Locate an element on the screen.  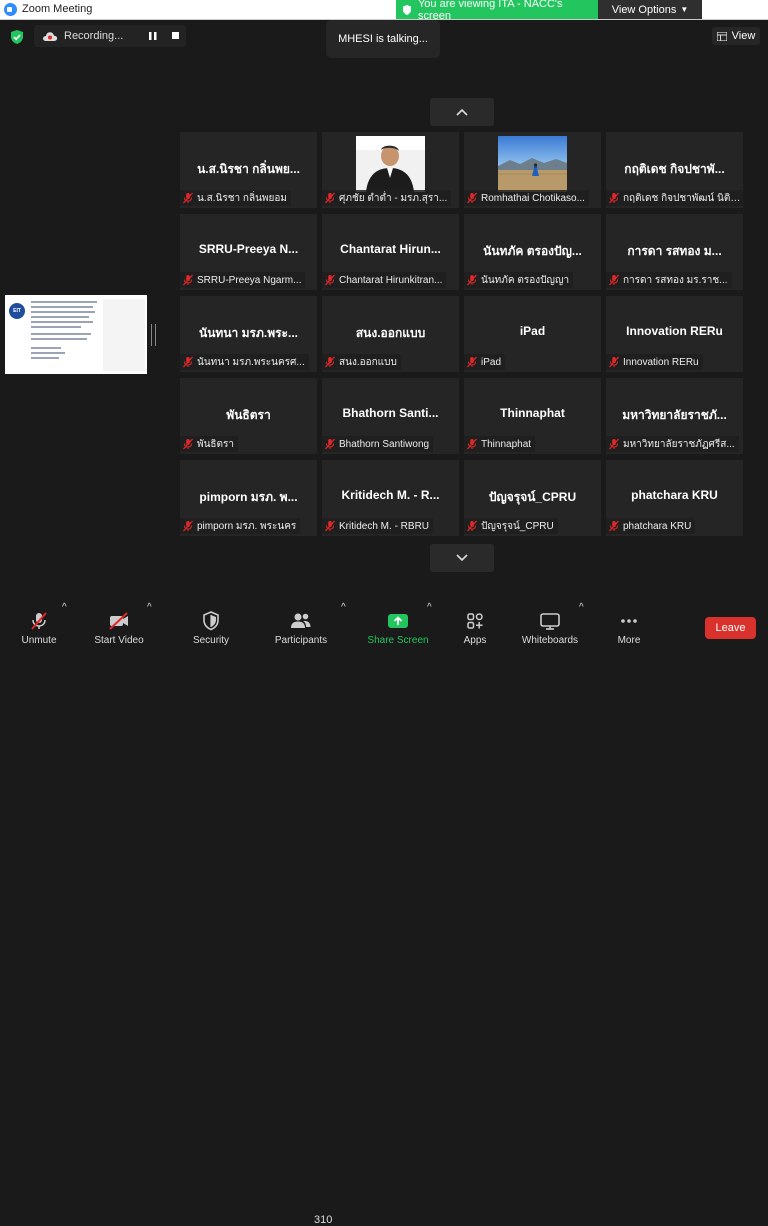
chevron-up-icon is located at coordinates (462, 112).